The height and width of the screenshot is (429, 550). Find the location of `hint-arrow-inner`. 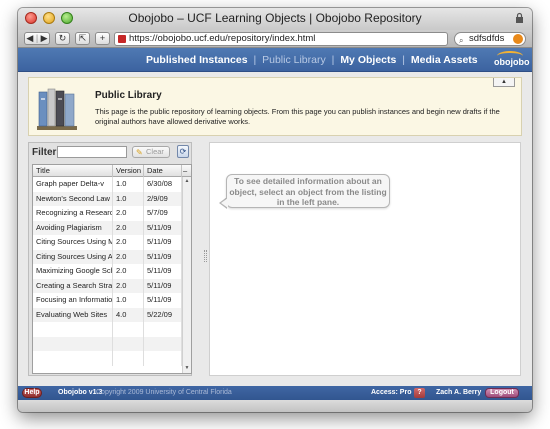

hint-arrow-inner is located at coordinates (224, 203).